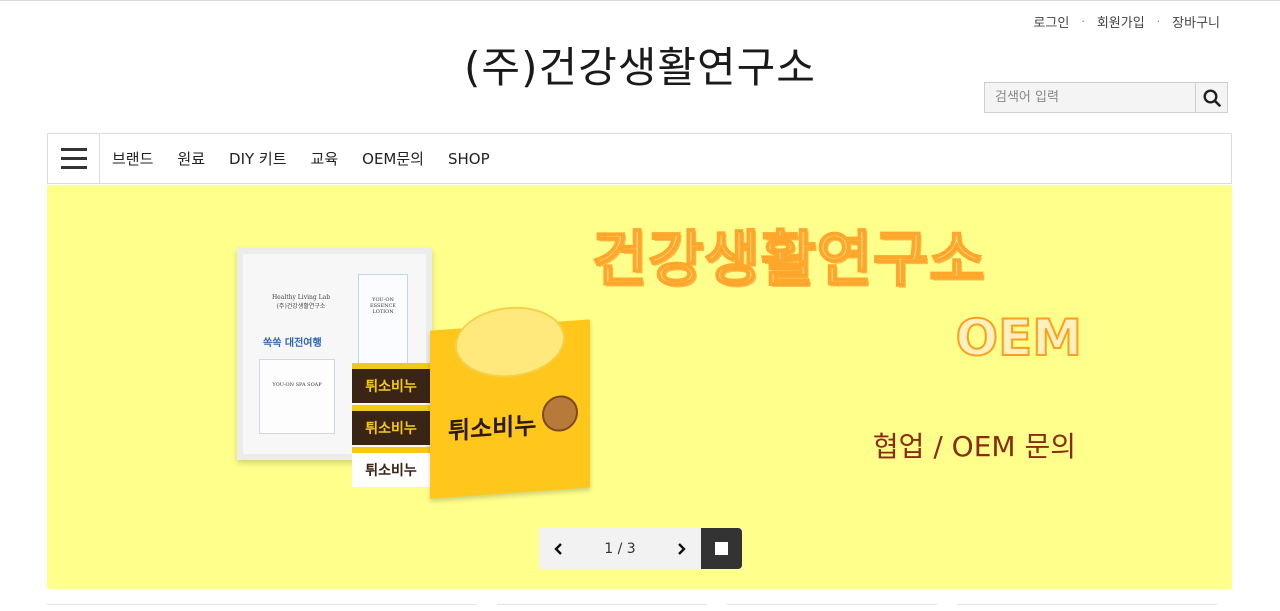 The height and width of the screenshot is (611, 1280). What do you see at coordinates (74, 158) in the screenshot?
I see `hamburger-icon` at bounding box center [74, 158].